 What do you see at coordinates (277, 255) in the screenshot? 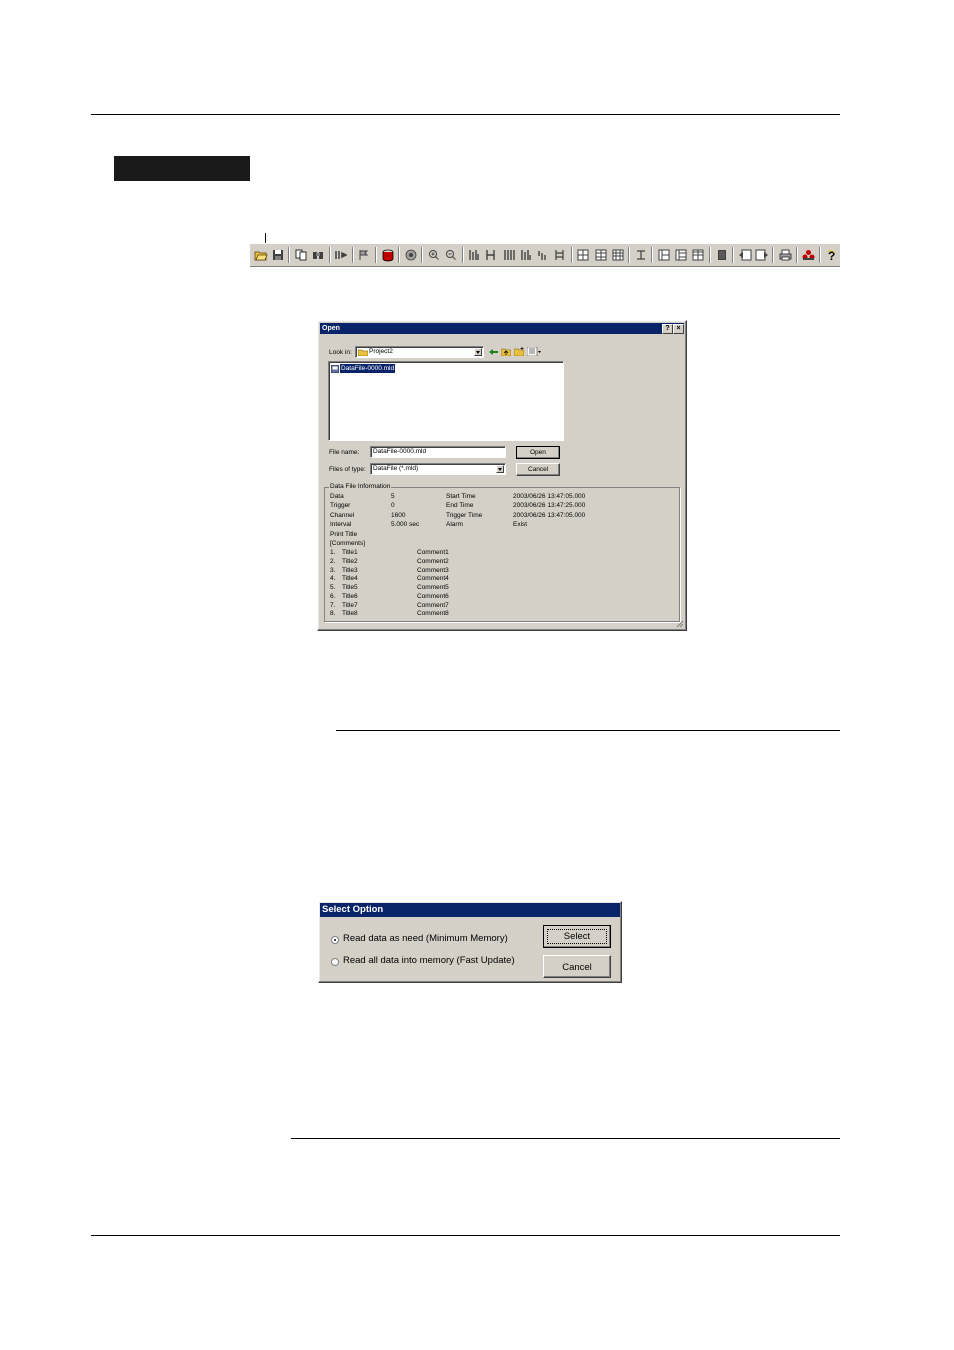
I see `save-icon` at bounding box center [277, 255].